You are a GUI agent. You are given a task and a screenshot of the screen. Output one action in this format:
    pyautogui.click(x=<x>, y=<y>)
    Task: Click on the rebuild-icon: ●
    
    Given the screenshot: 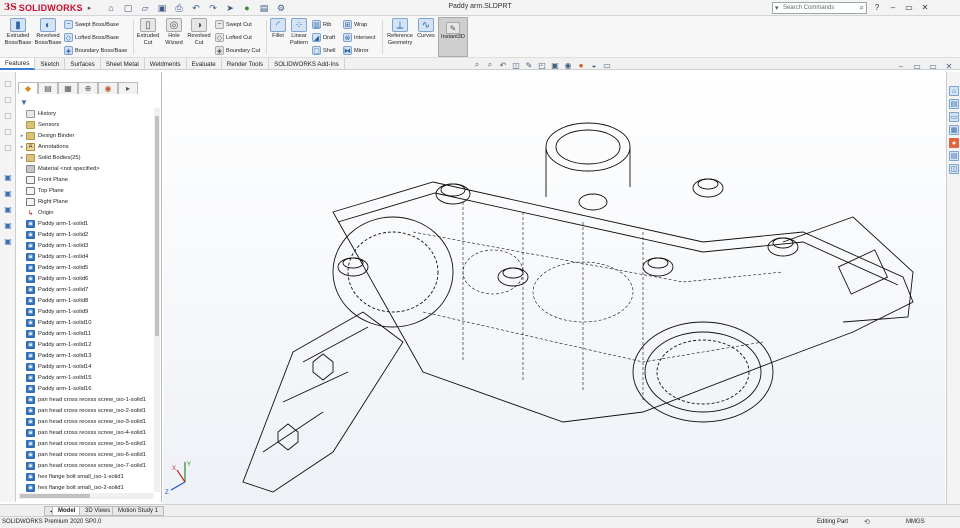 What is the action you would take?
    pyautogui.click(x=247, y=8)
    